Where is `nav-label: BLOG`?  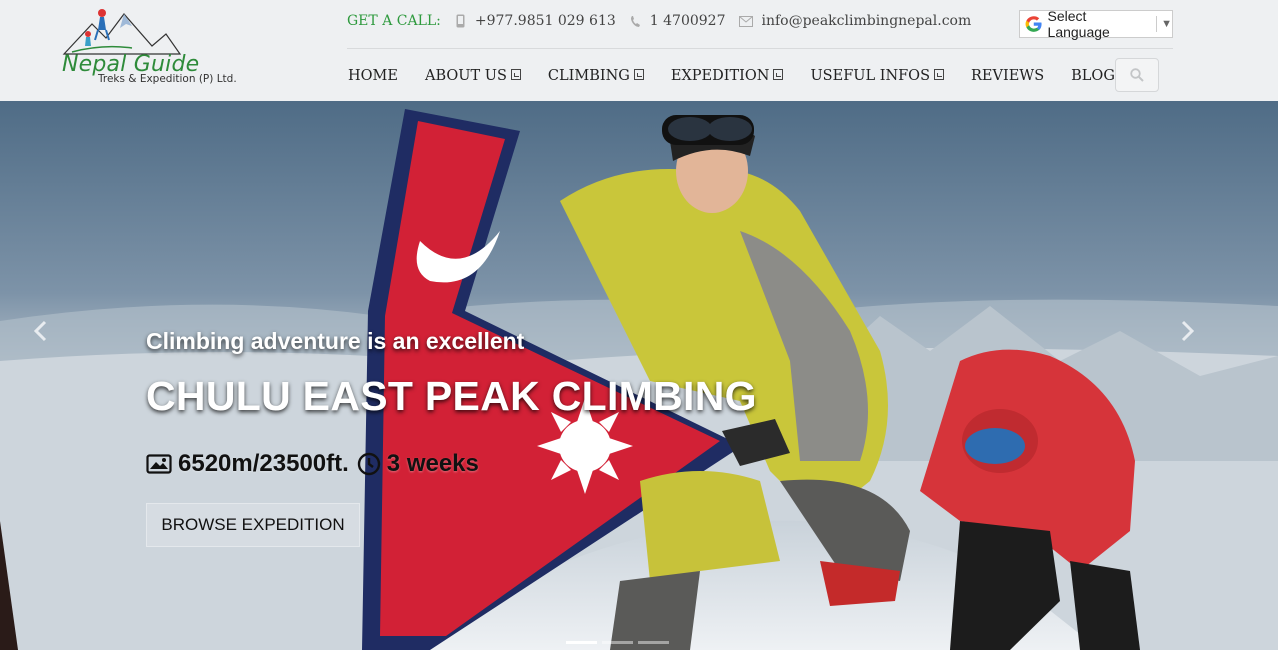
nav-label: BLOG is located at coordinates (1093, 76).